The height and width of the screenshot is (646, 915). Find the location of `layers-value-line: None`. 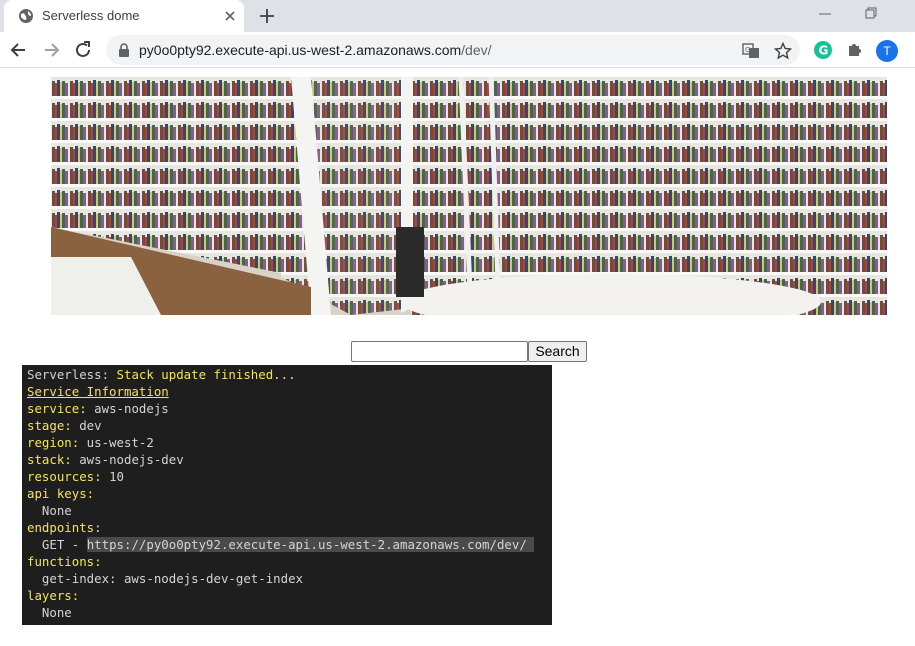

layers-value-line: None is located at coordinates (287, 612).